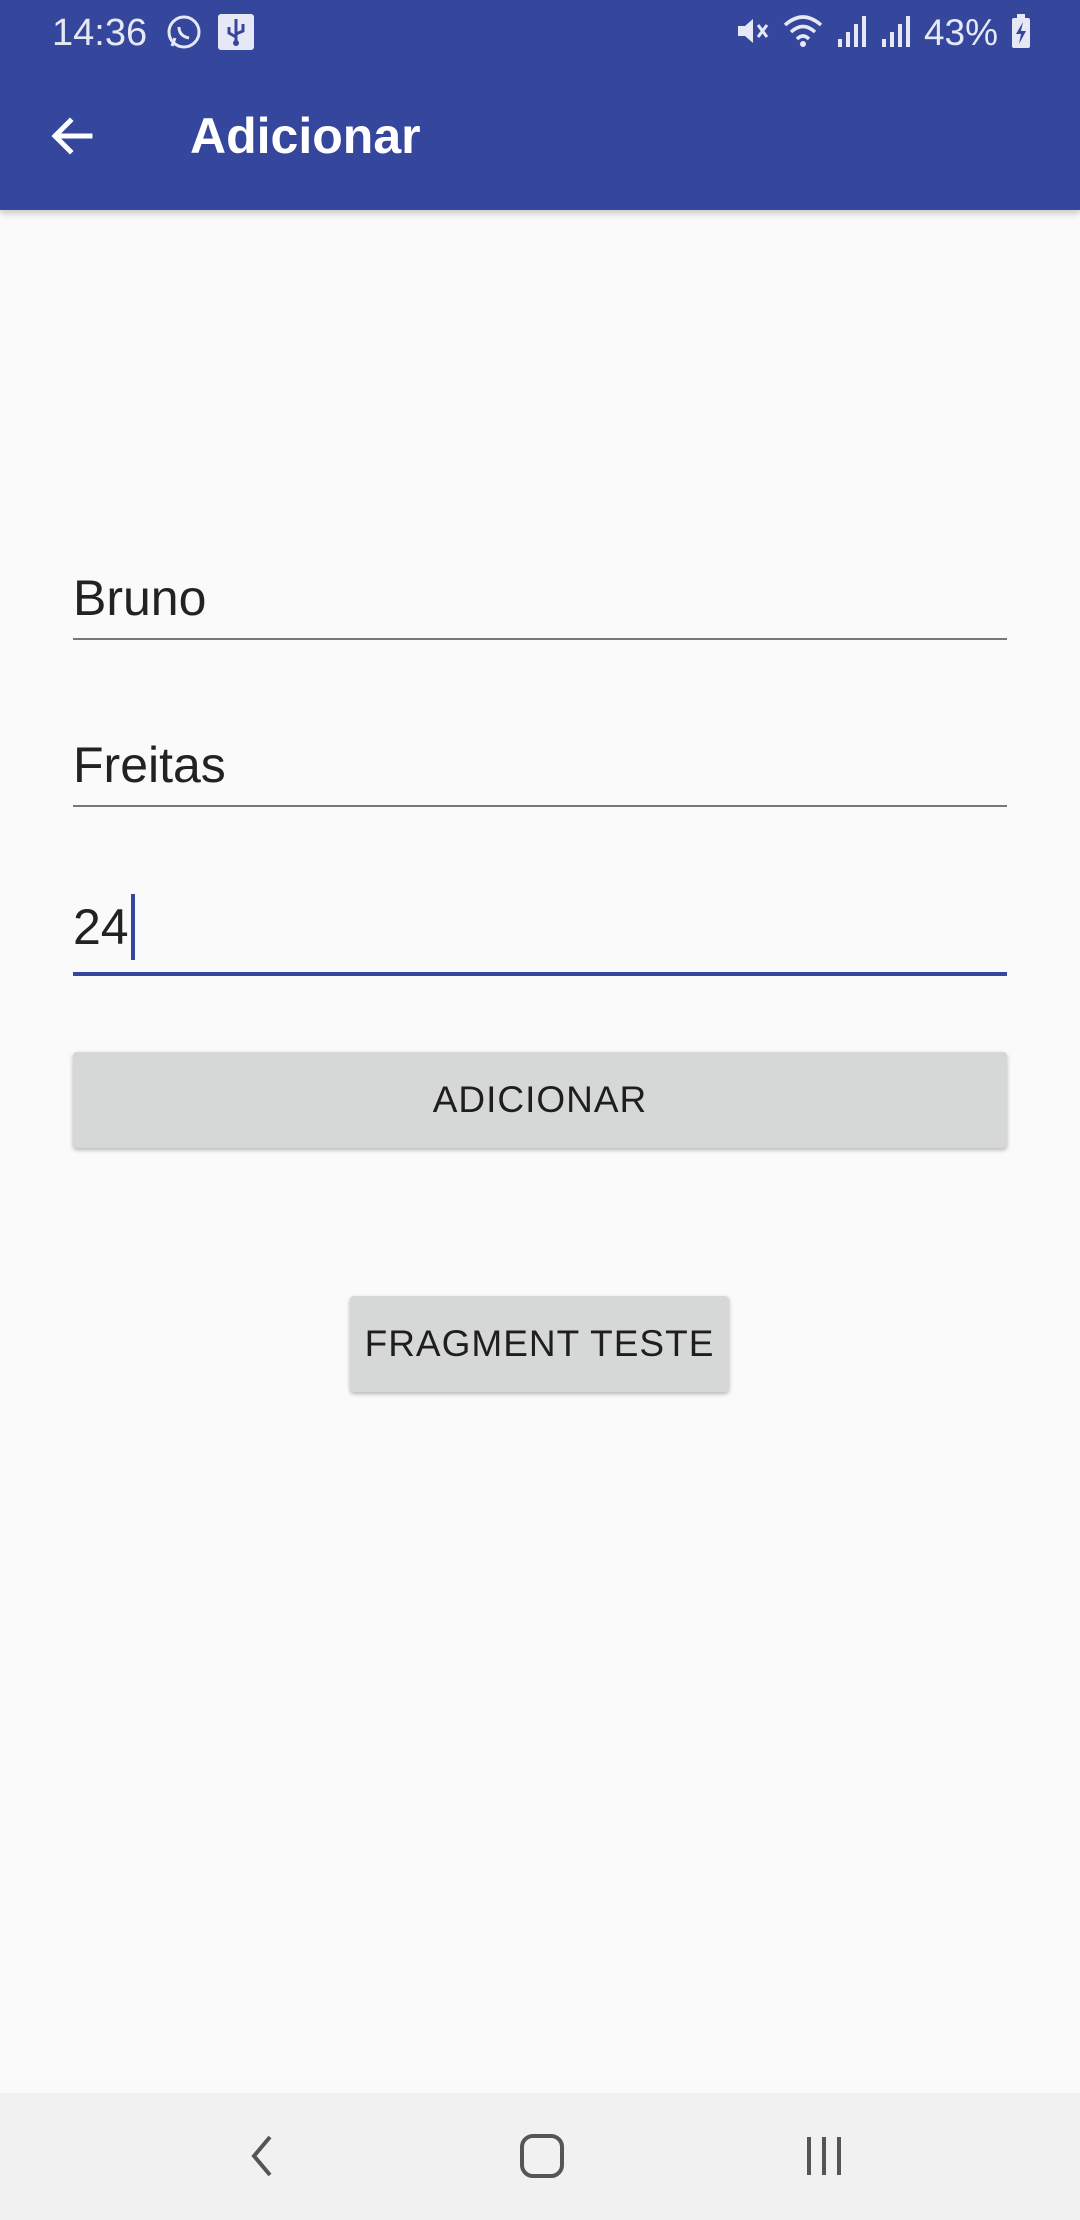 The image size is (1080, 2220). I want to click on home-icon, so click(542, 2158).